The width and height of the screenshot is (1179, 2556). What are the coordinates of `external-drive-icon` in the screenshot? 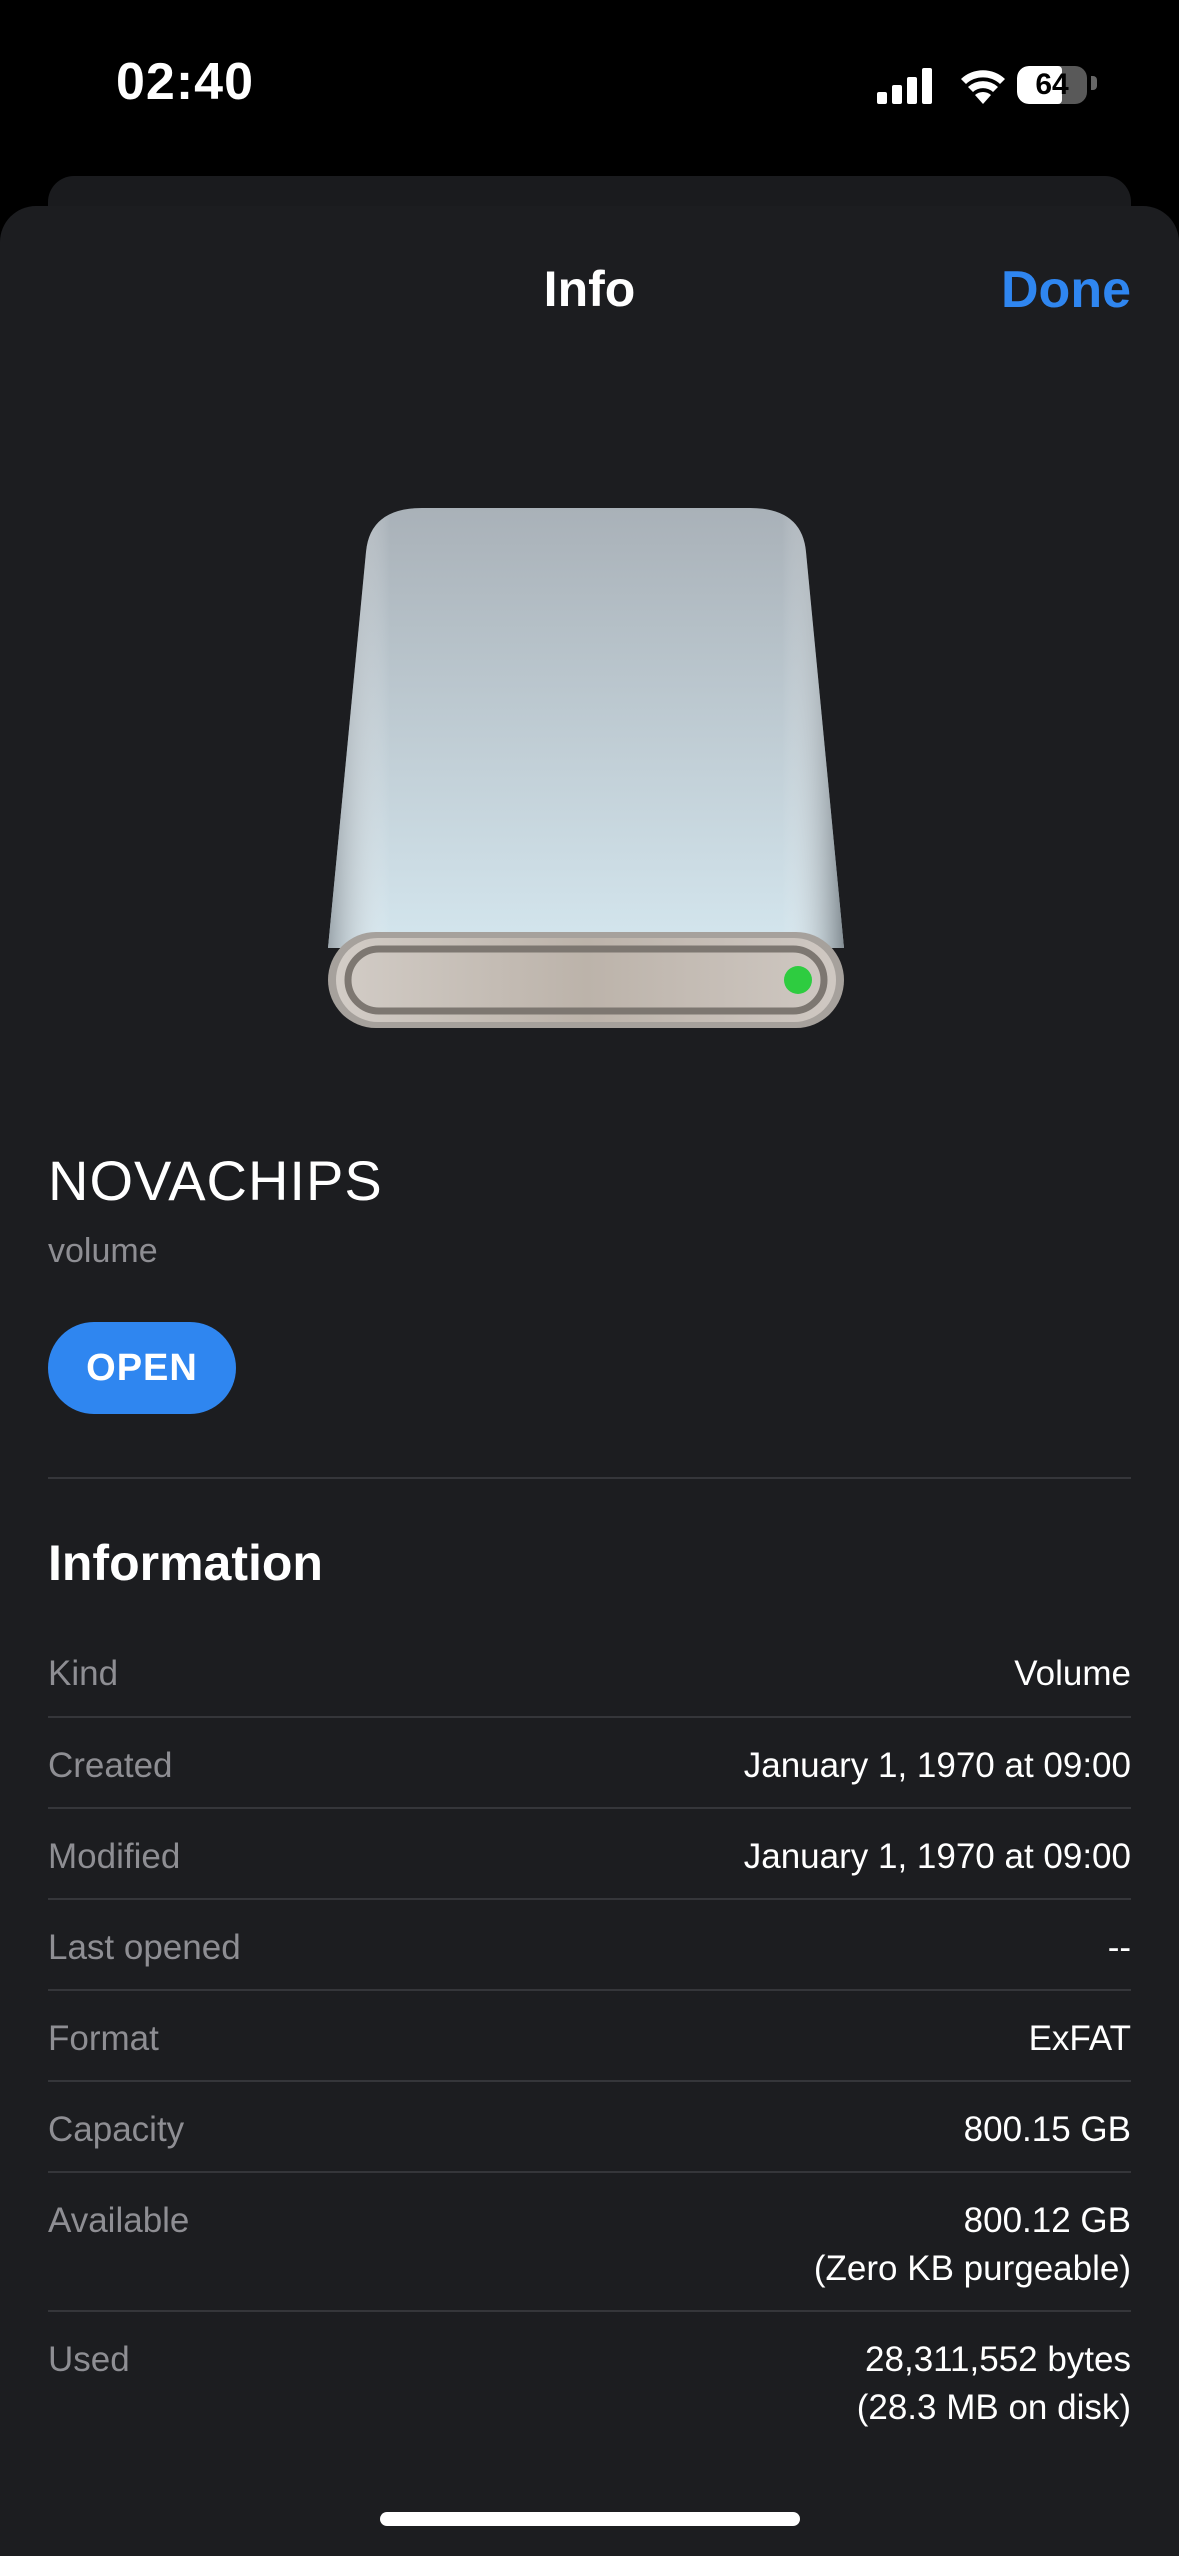 It's located at (586, 768).